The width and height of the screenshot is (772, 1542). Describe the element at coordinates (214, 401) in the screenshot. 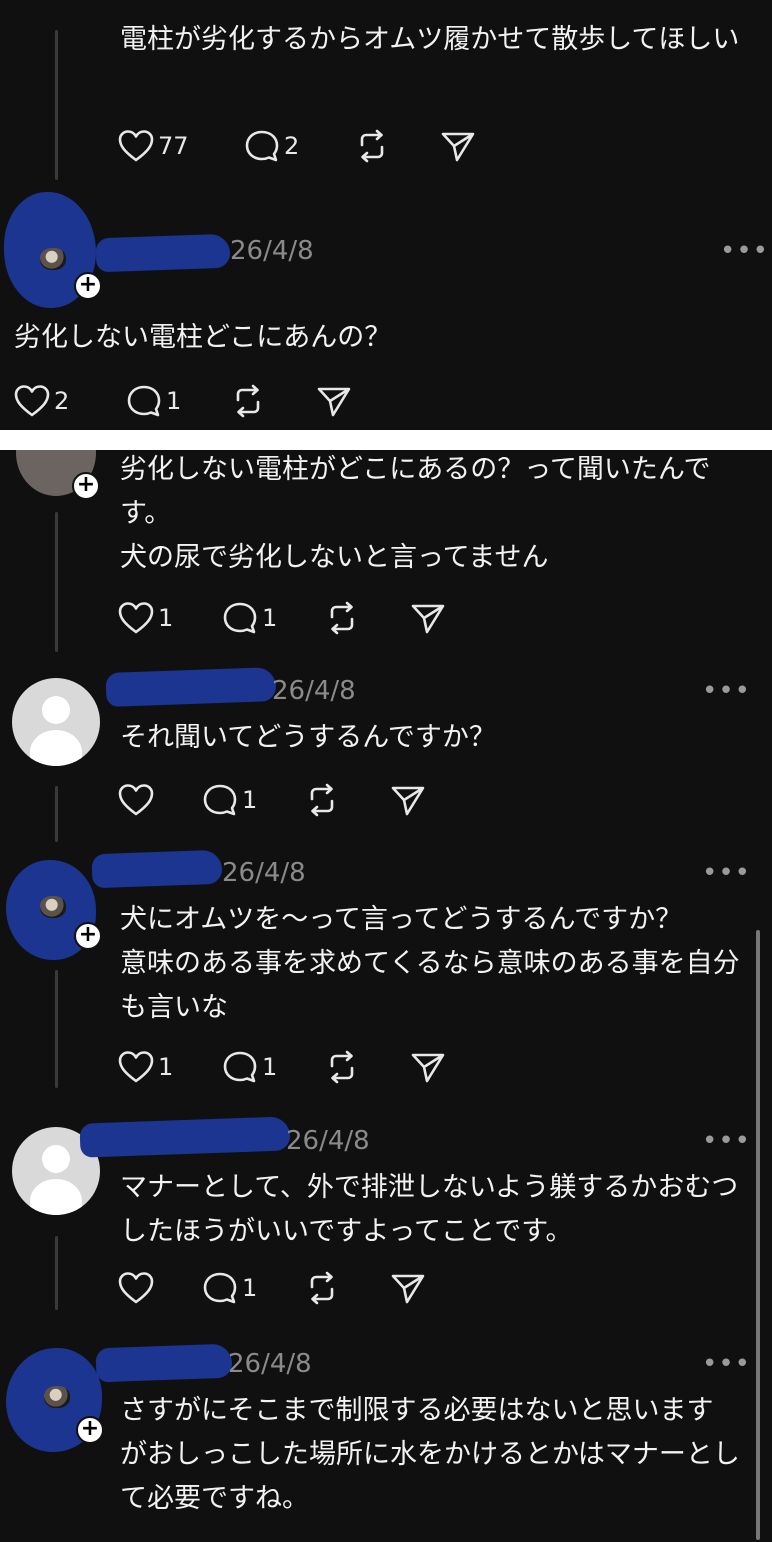

I see `post-actions: 2 1` at that location.